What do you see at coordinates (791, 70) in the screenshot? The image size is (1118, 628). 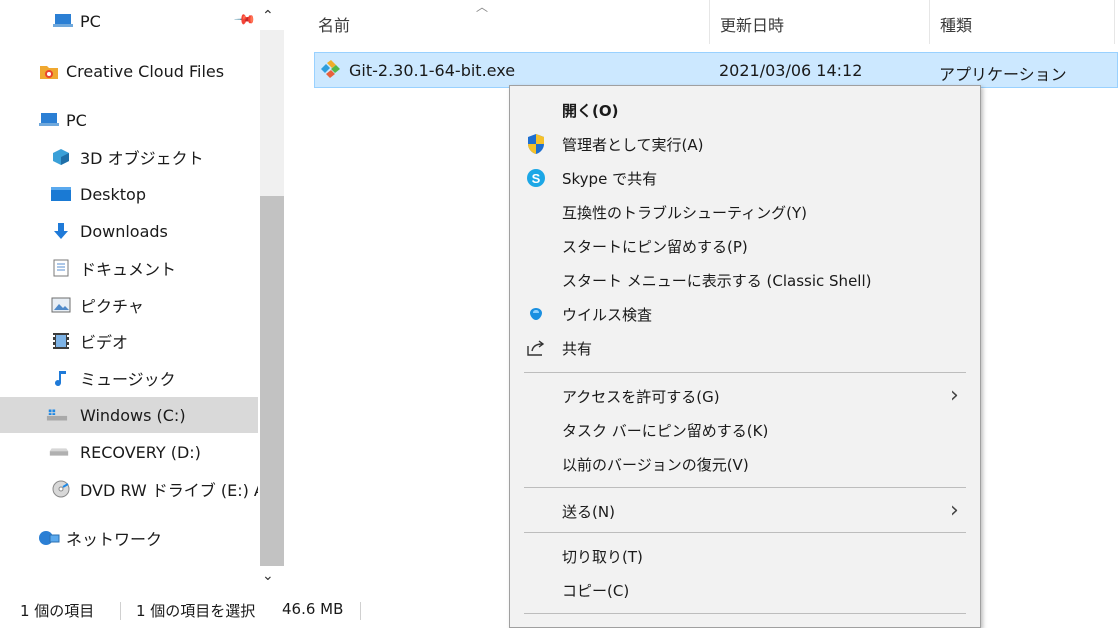 I see `file-date: 2021/03/06 14:12` at bounding box center [791, 70].